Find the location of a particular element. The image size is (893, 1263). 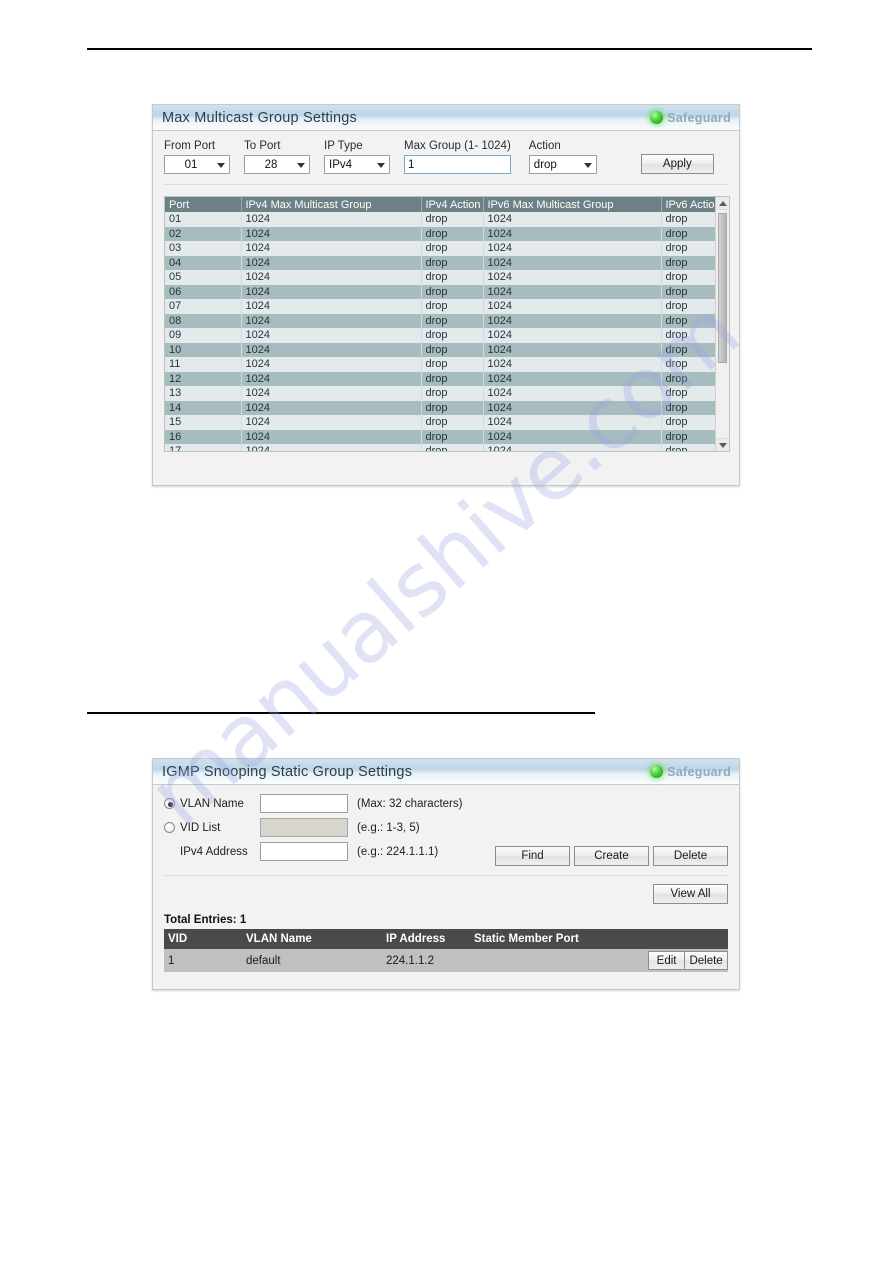

apply-button: Apply is located at coordinates (677, 164).